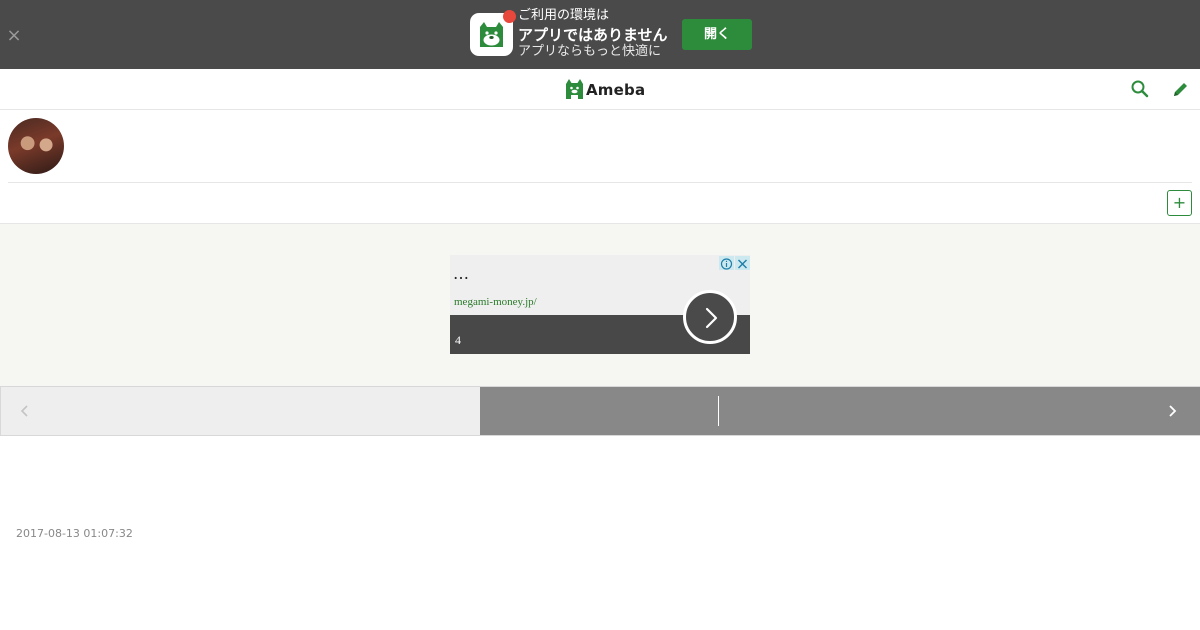 The width and height of the screenshot is (1200, 630). What do you see at coordinates (1140, 89) in the screenshot?
I see `search-icon` at bounding box center [1140, 89].